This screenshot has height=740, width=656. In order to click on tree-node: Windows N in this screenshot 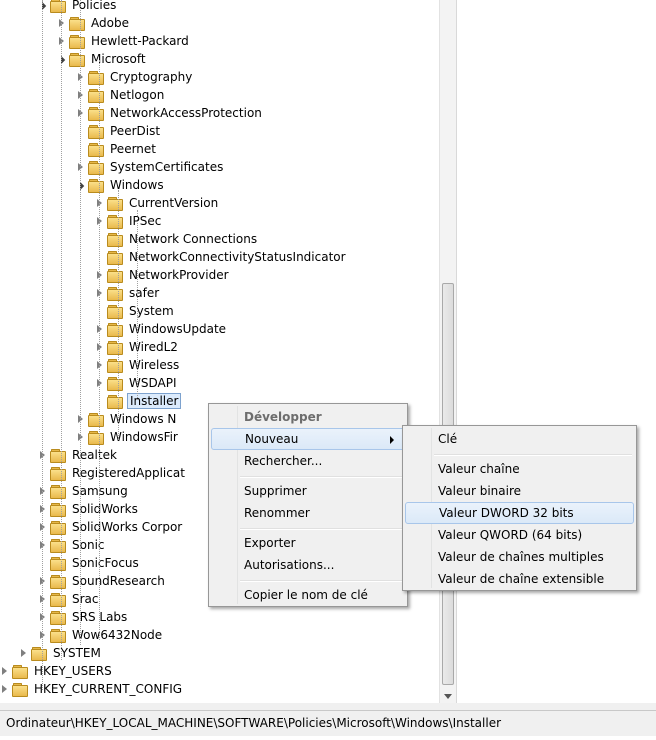, I will do `click(127, 419)`.